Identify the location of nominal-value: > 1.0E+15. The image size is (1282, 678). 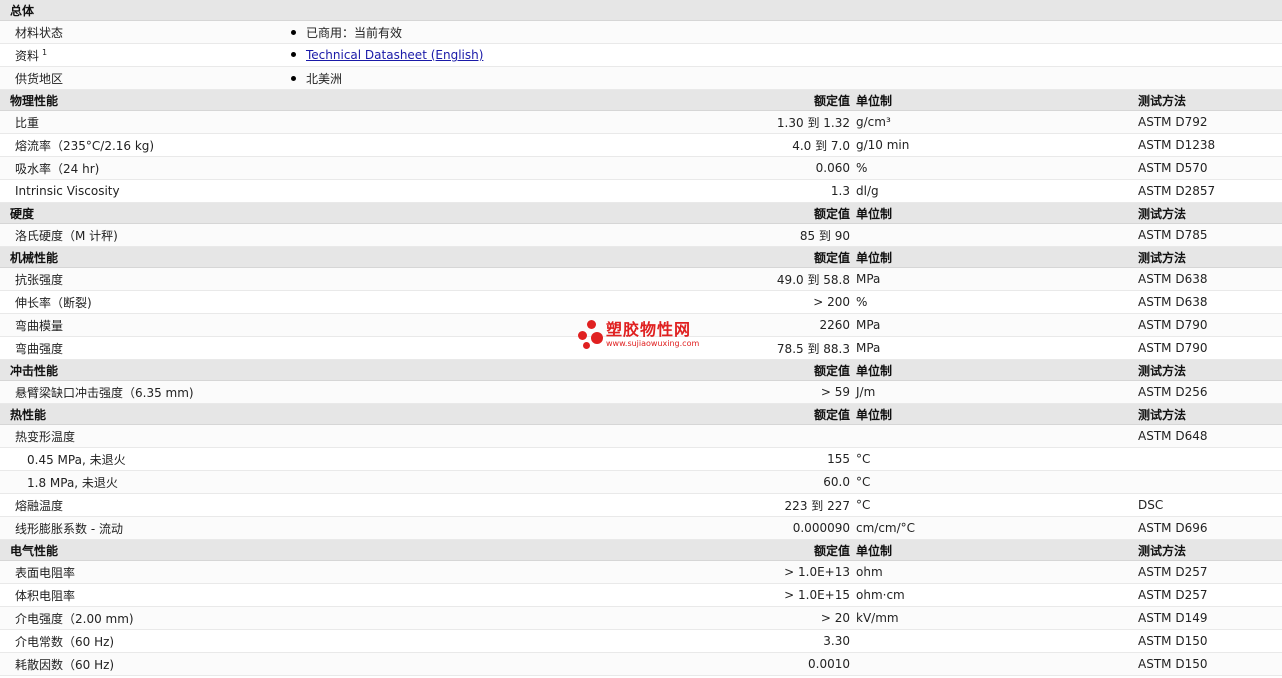
(817, 595).